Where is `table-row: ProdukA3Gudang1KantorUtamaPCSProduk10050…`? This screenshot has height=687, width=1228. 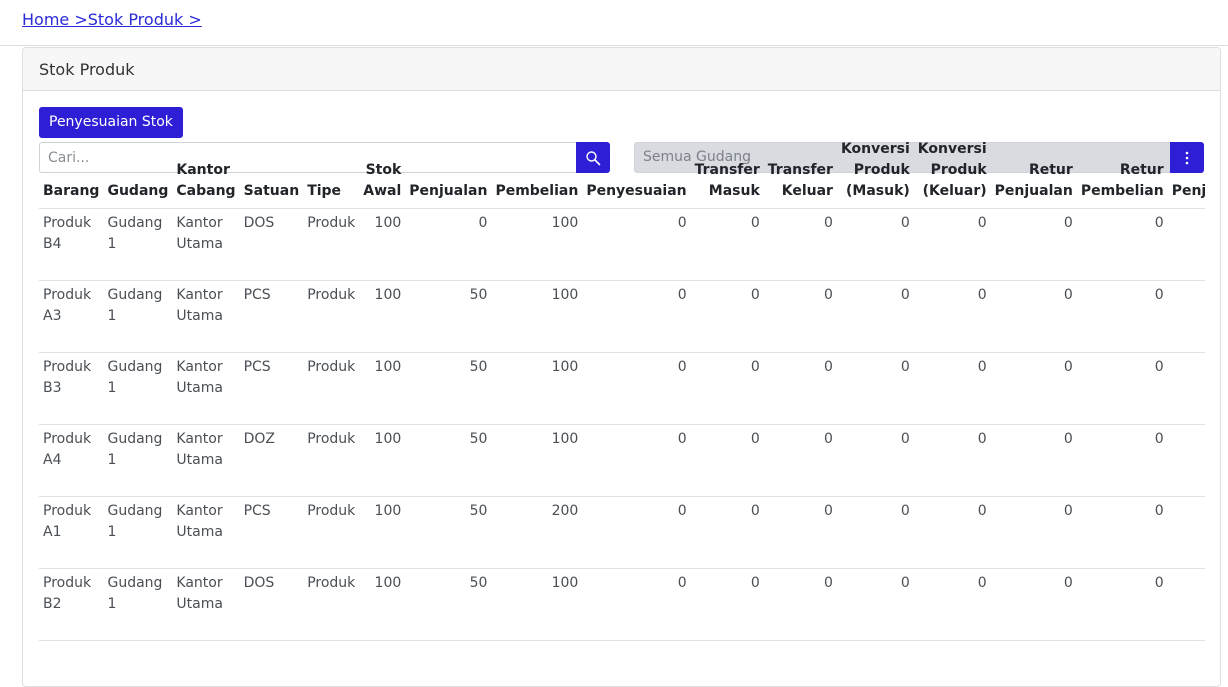 table-row: ProdukA3Gudang1KantorUtamaPCSProduk10050… is located at coordinates (622, 316).